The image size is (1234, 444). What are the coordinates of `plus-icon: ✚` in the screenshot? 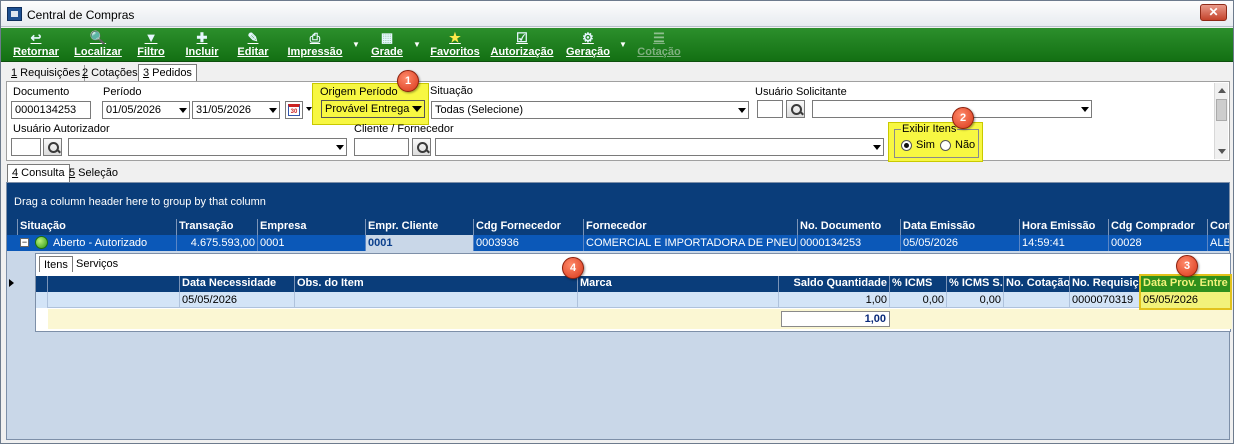 It's located at (202, 37).